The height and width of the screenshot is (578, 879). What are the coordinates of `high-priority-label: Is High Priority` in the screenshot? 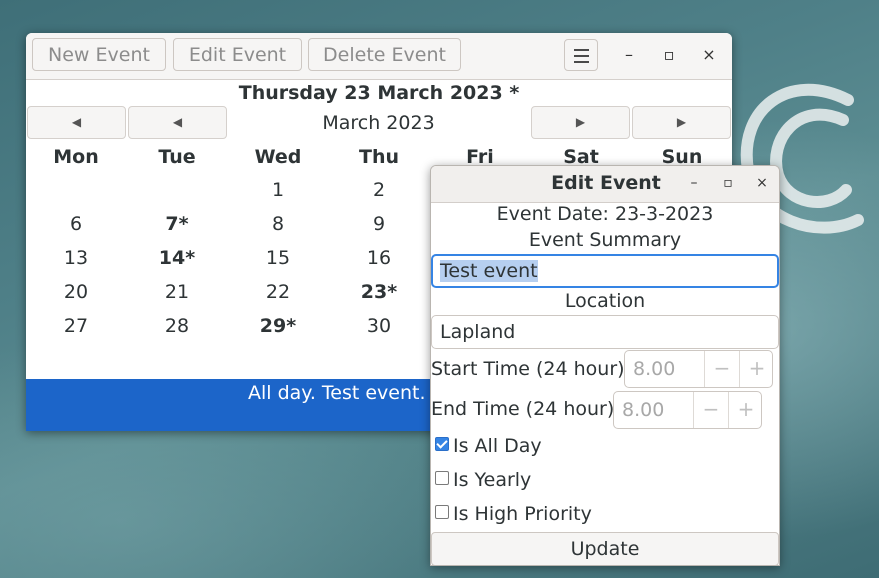 It's located at (522, 514).